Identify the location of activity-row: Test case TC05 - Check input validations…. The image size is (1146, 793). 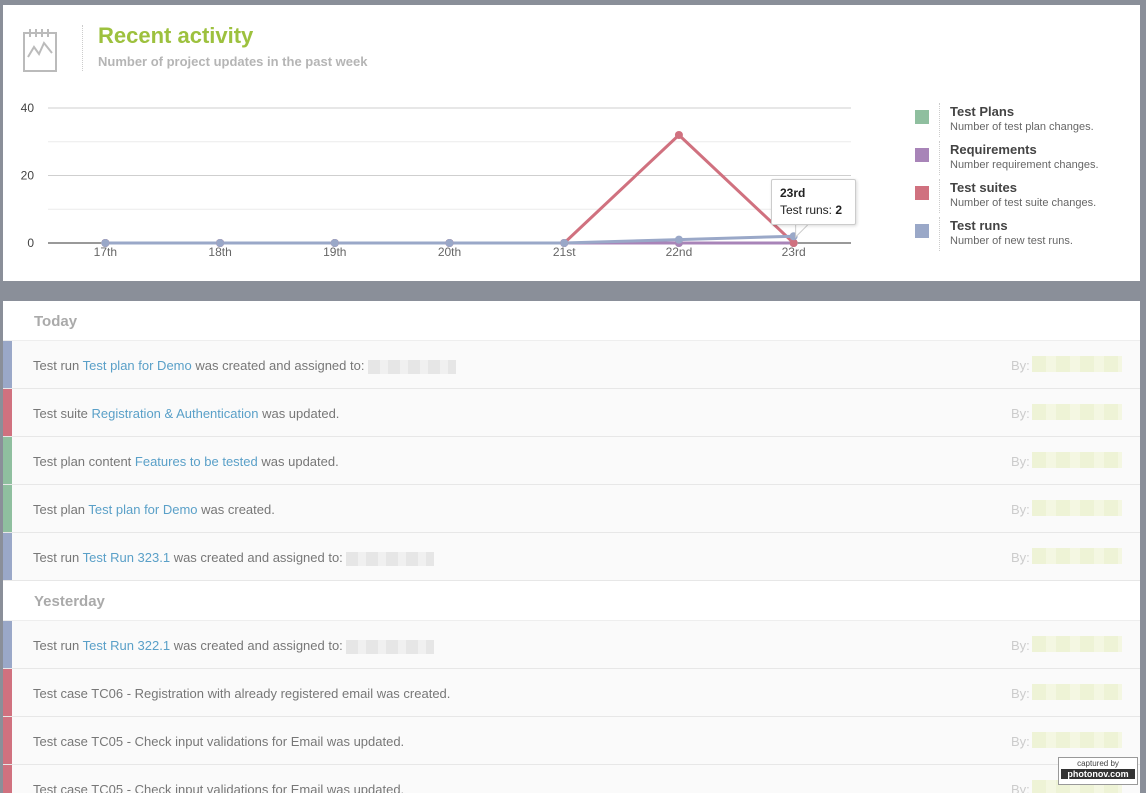
(571, 779).